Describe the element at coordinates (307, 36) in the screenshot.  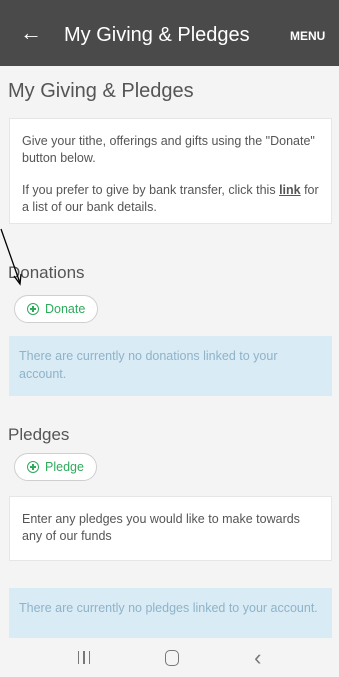
I see `menu-button: MENU` at that location.